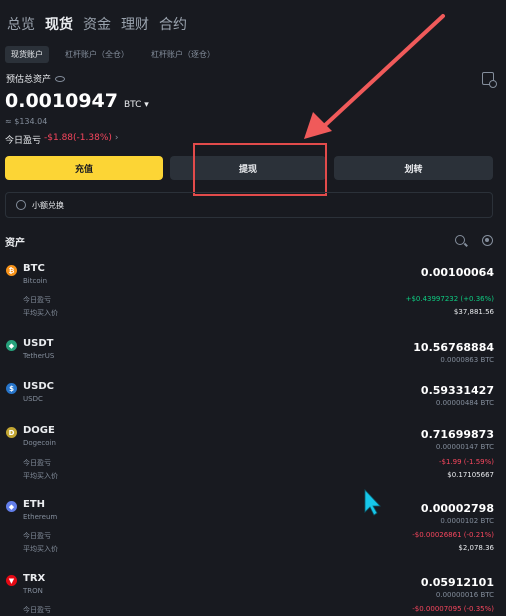 This screenshot has height=616, width=506. I want to click on annotation-highlight-box, so click(260, 169).